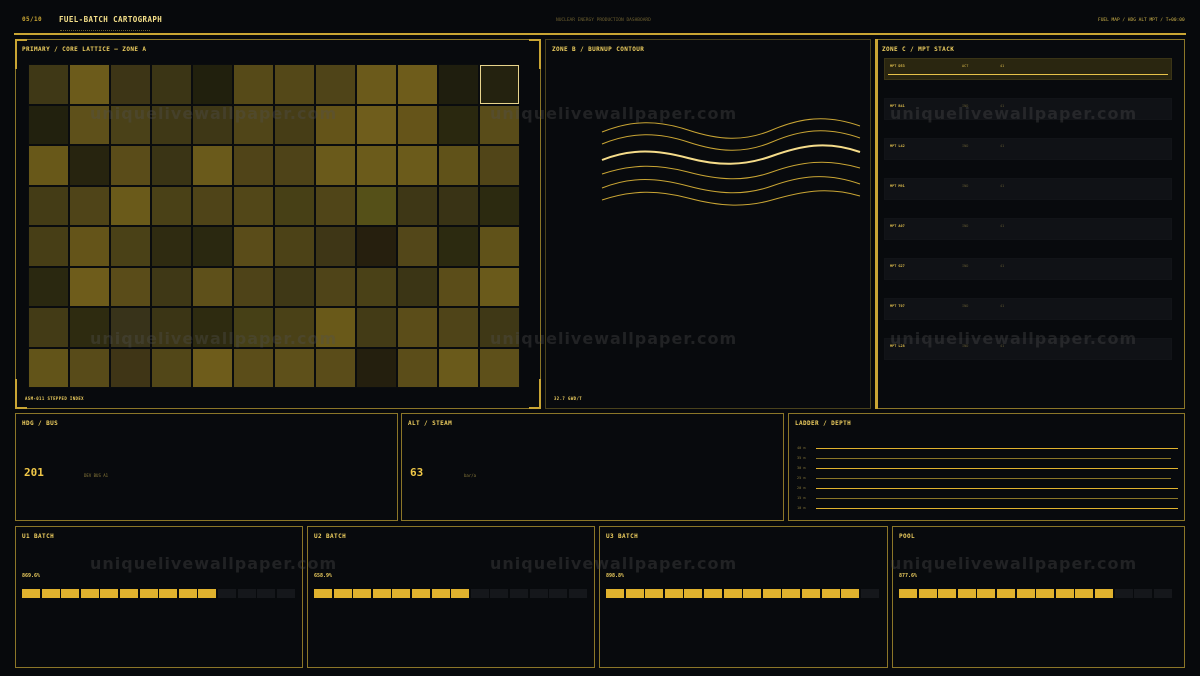 The width and height of the screenshot is (1200, 676). Describe the element at coordinates (997, 508) in the screenshot. I see `ladder-line` at that location.